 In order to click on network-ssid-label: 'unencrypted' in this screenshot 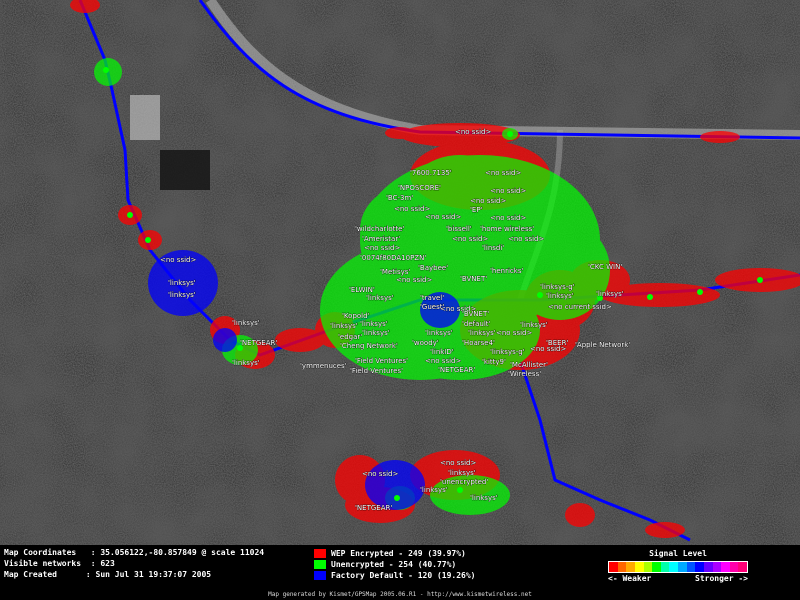, I will do `click(464, 482)`.